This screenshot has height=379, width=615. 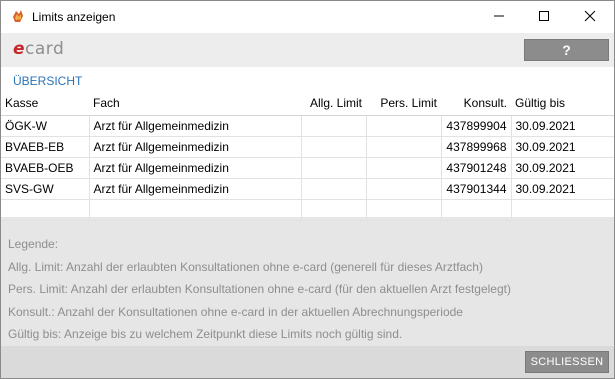 I want to click on column-header-fach: Fach, so click(x=195, y=103).